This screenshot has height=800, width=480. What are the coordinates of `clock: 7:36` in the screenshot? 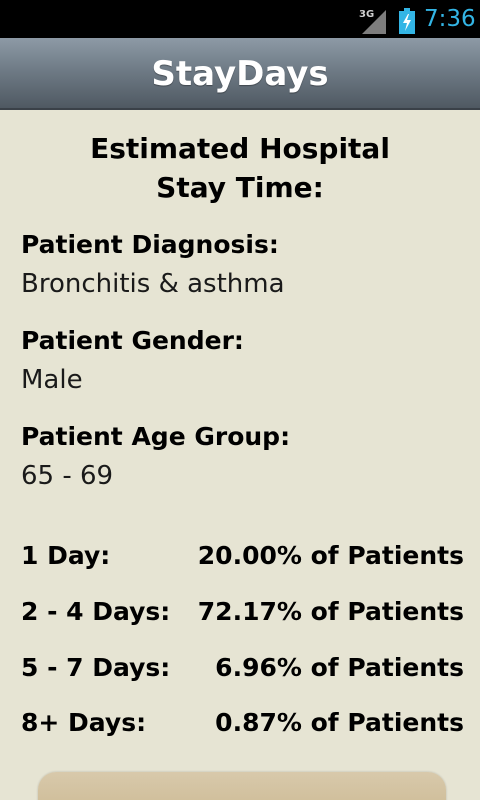 It's located at (450, 19).